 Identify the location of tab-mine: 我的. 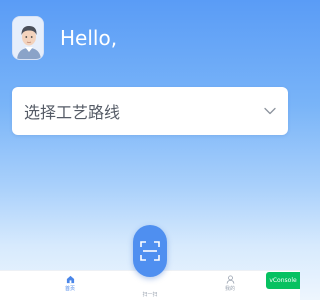
(230, 283).